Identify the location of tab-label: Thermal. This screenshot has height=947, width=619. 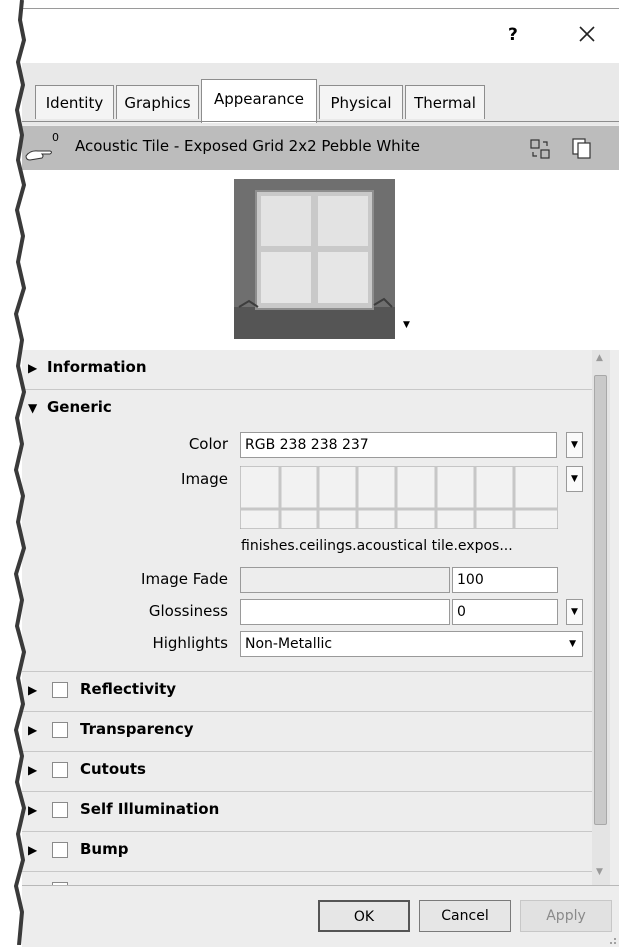
(445, 103).